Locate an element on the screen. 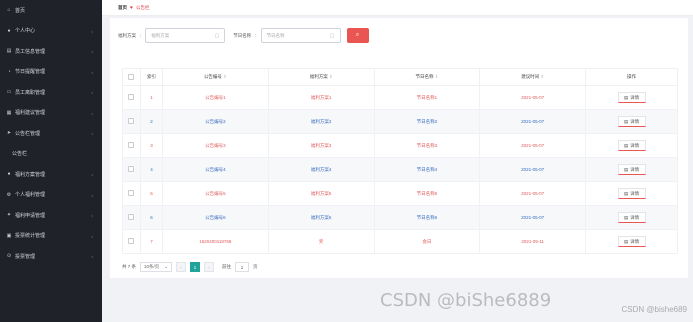 The height and width of the screenshot is (322, 693). cell-holiday: 节日名称2 is located at coordinates (427, 121).